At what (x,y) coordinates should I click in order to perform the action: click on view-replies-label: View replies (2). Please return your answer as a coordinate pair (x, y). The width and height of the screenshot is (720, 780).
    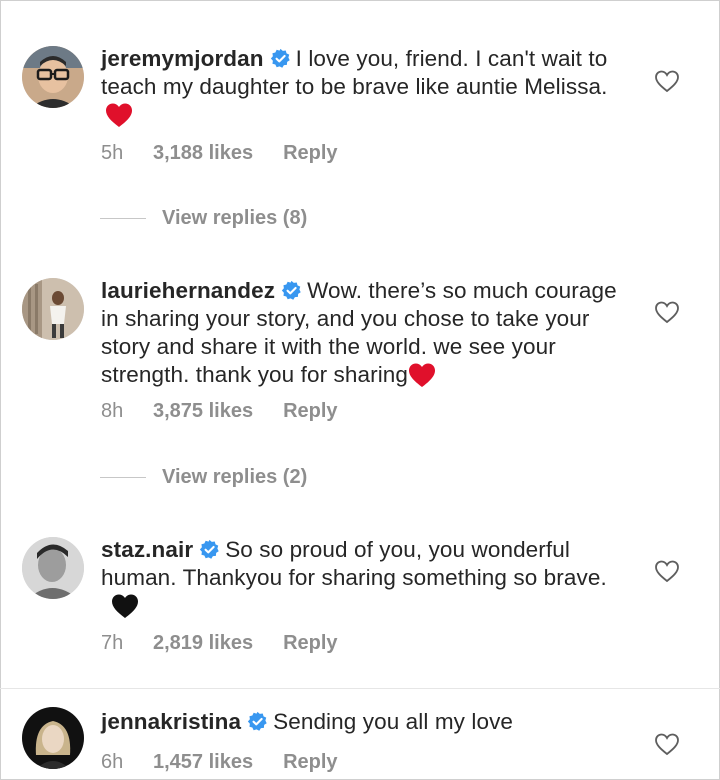
    Looking at the image, I should click on (234, 477).